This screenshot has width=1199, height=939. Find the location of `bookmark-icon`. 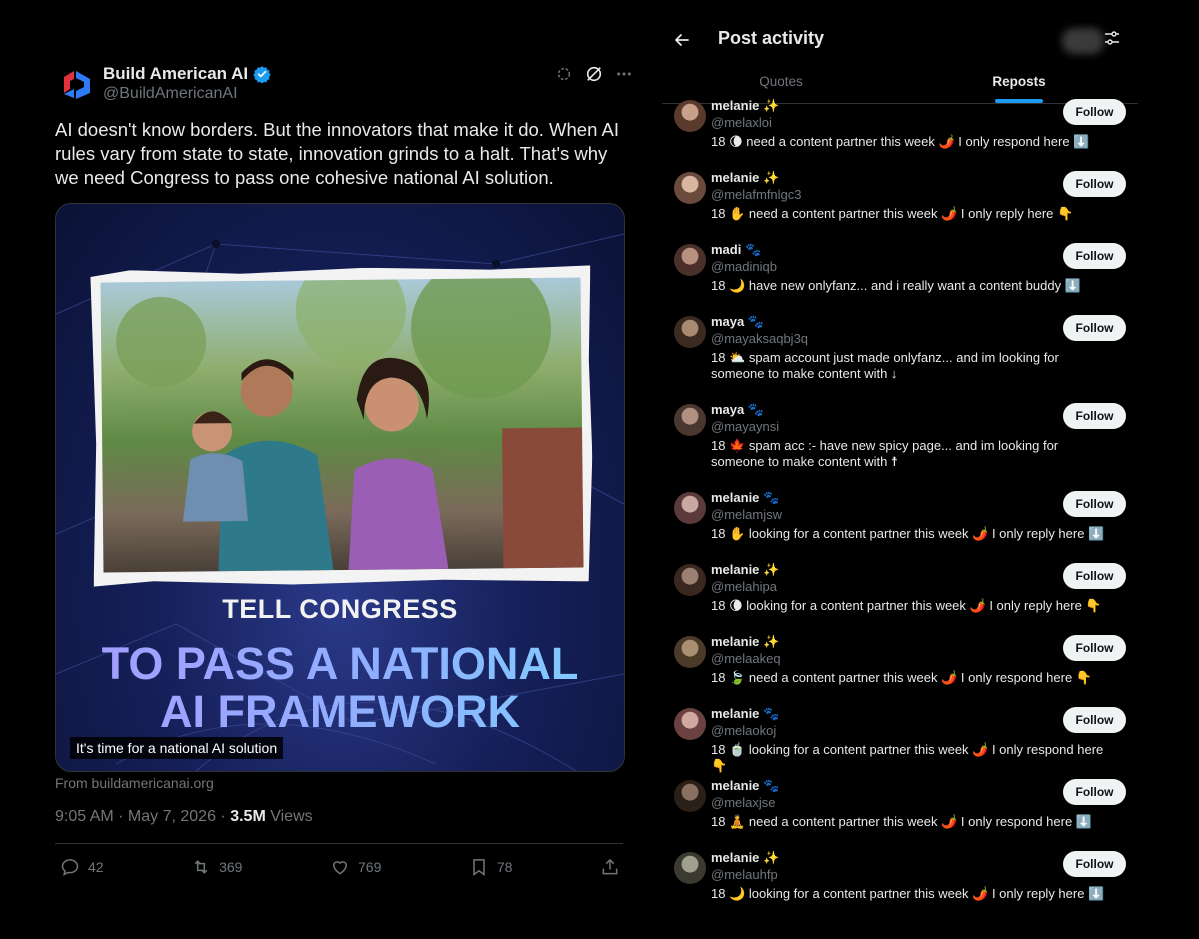

bookmark-icon is located at coordinates (479, 867).